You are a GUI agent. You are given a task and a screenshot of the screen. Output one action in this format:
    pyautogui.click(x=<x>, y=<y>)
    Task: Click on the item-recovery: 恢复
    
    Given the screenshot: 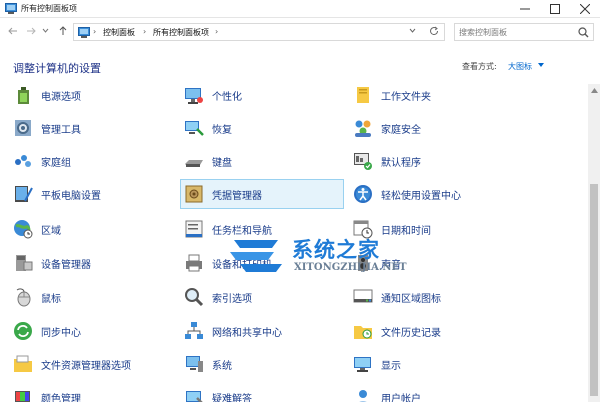 What is the action you would take?
    pyautogui.click(x=261, y=128)
    